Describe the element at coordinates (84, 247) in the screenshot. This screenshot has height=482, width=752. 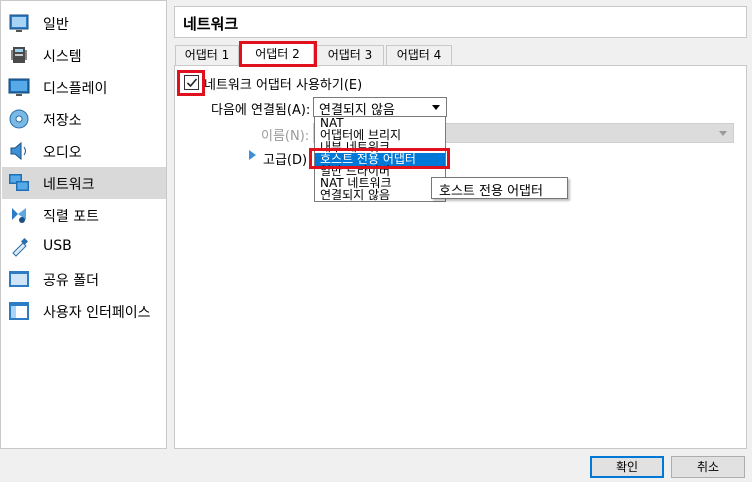
I see `sidebar-item-usb: USB` at that location.